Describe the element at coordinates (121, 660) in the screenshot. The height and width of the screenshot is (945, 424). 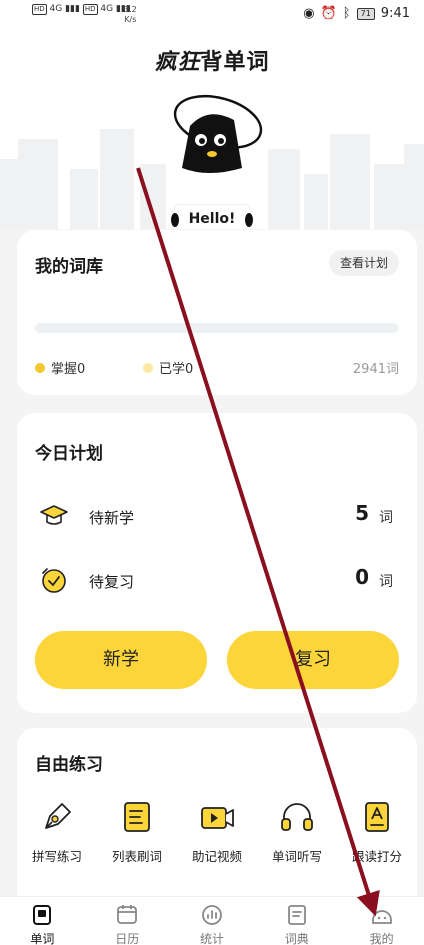
I see `new-learn-button: 新学` at that location.